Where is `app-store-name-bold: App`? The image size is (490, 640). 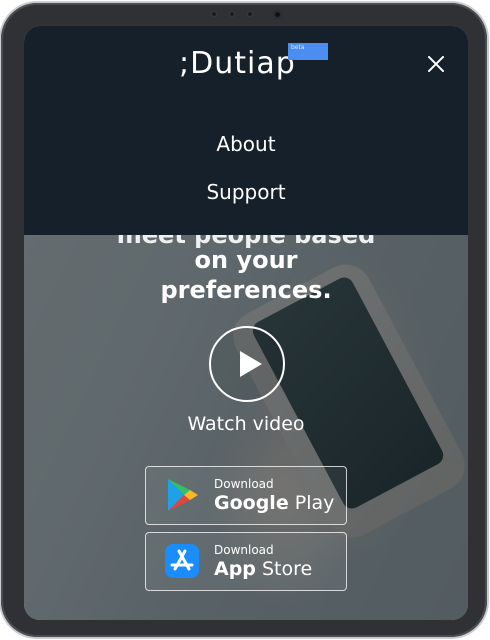
app-store-name-bold: App is located at coordinates (235, 569).